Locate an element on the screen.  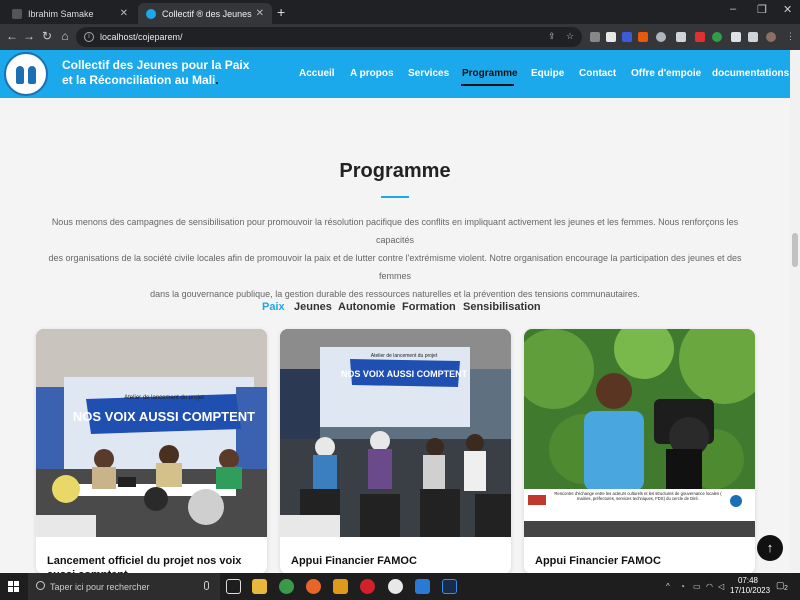
url-text: localhost/cojeparem/ is located at coordinates (141, 37).